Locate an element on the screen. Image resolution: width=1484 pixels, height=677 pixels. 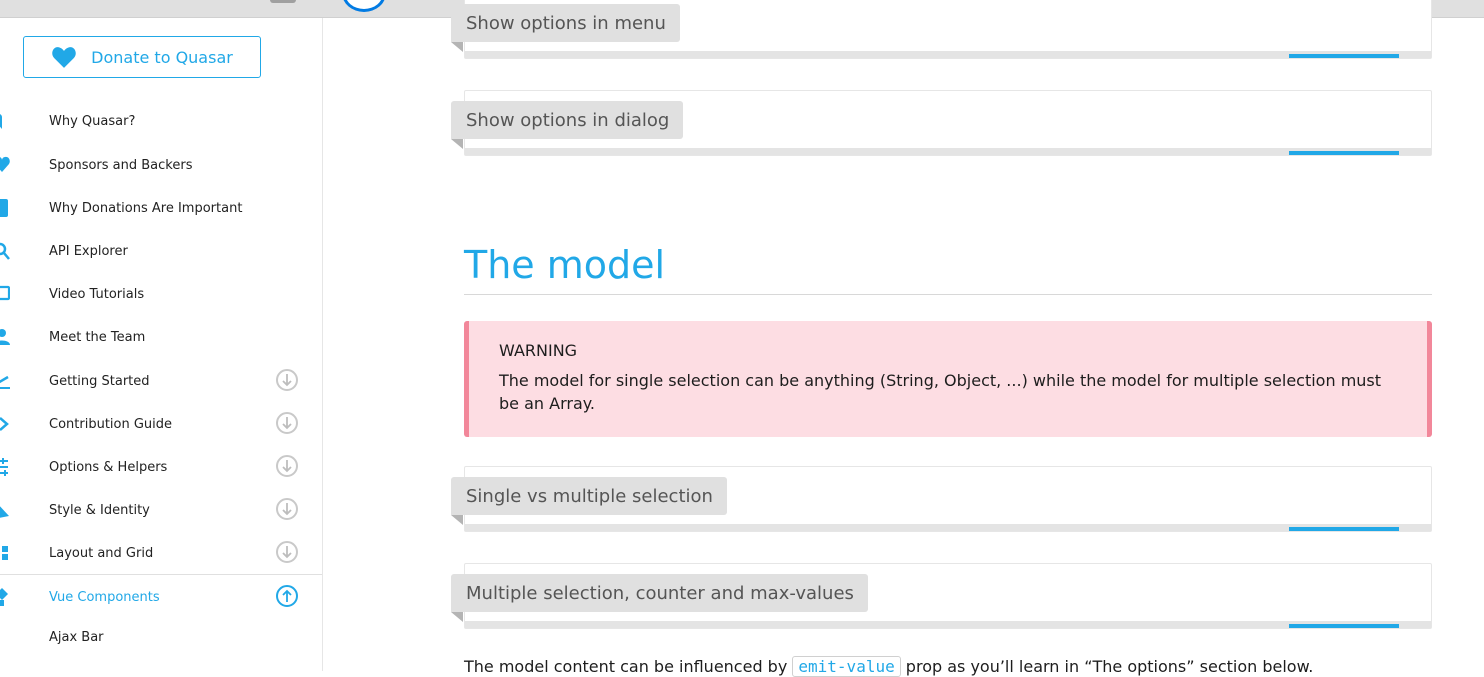
donate-label: Donate to Quasar is located at coordinates (162, 57).